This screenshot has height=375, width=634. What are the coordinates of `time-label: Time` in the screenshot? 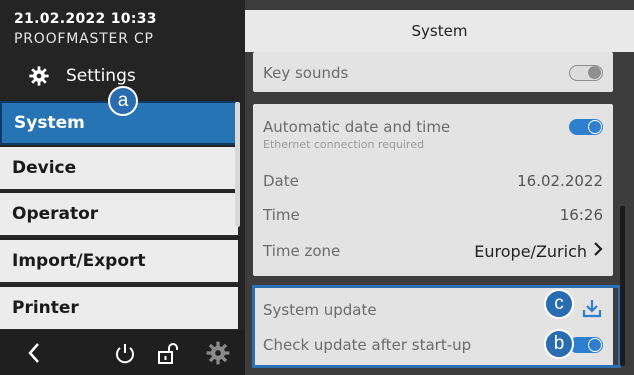 It's located at (281, 215).